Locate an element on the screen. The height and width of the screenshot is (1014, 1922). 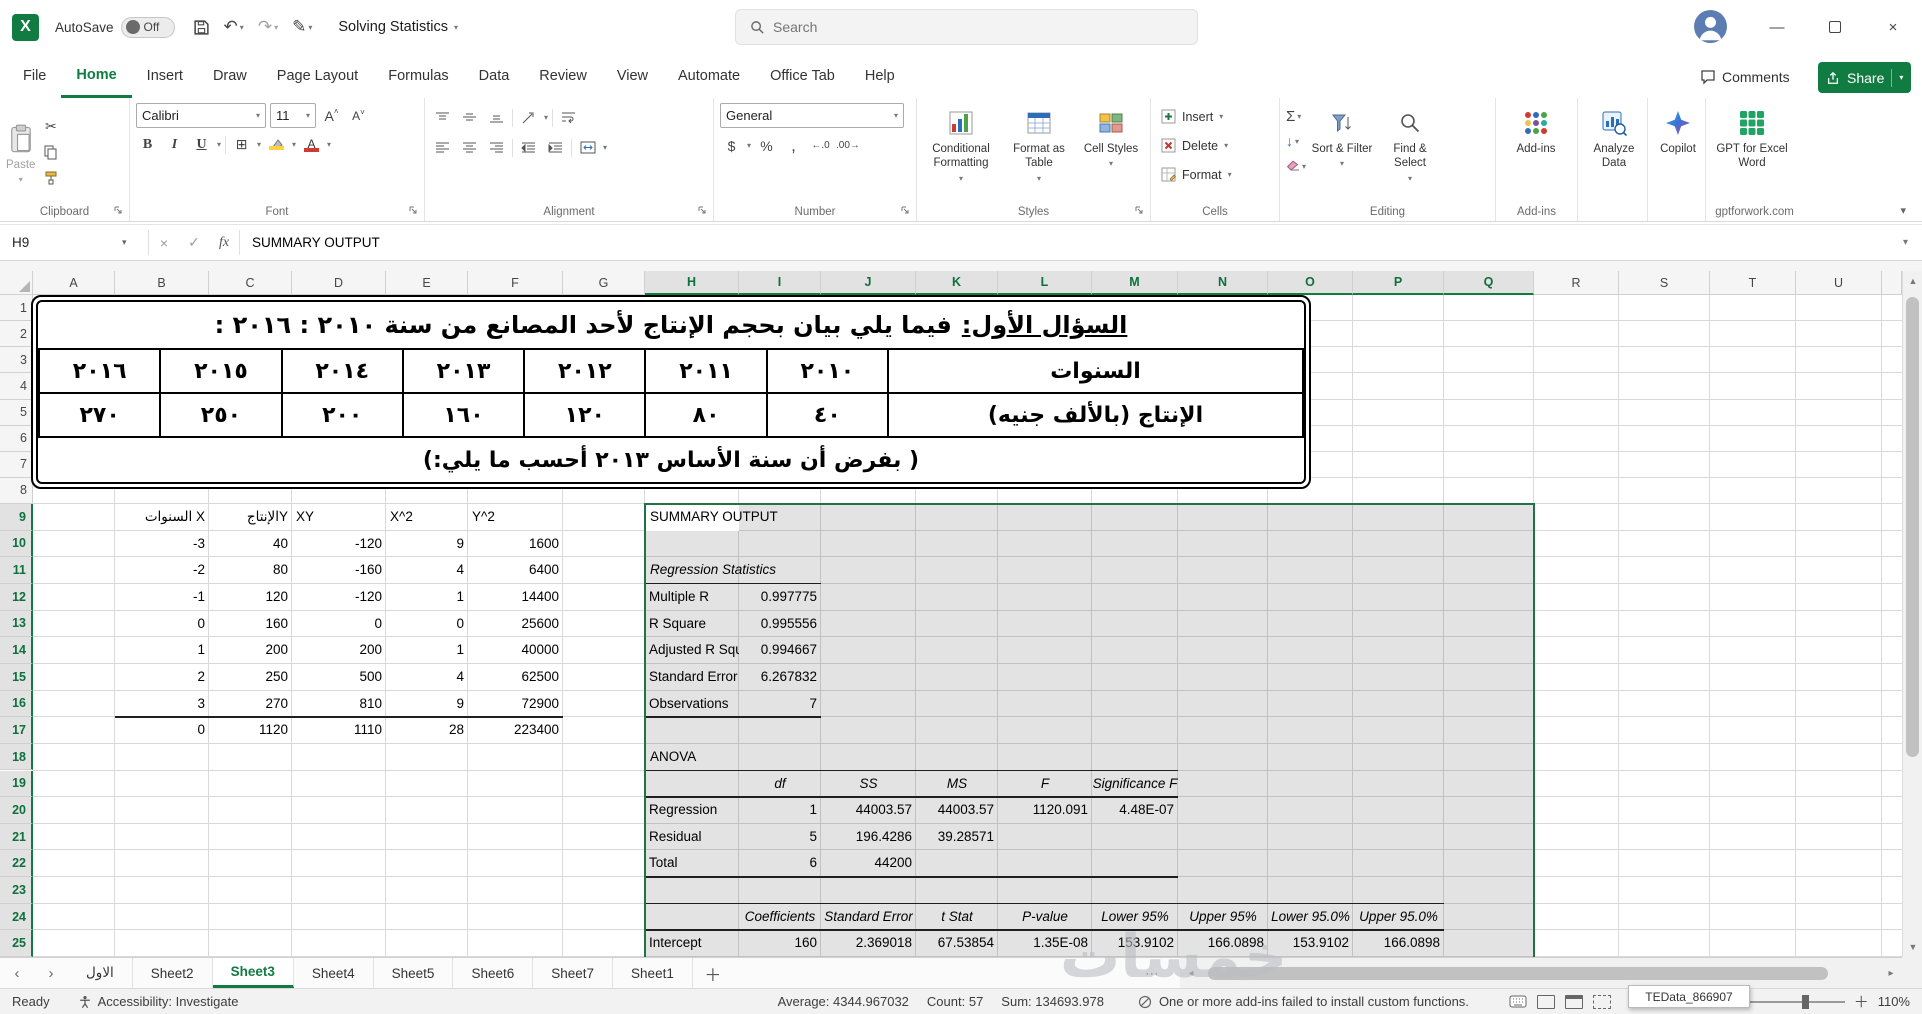
cell-C17: 1120 is located at coordinates (250, 730).